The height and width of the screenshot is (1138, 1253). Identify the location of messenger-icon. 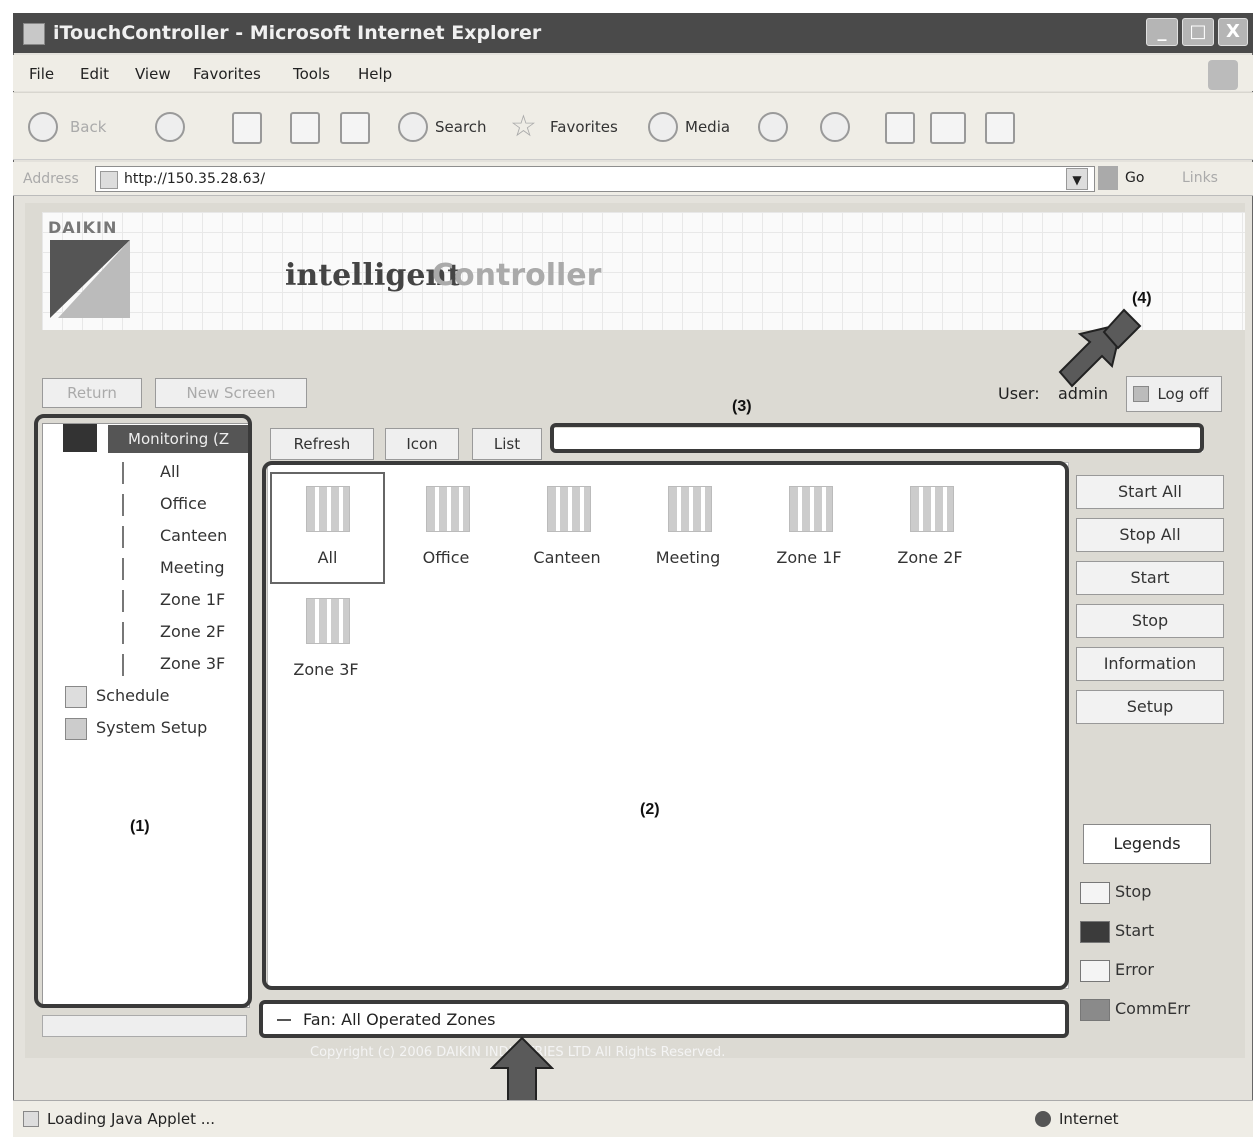
(1000, 128).